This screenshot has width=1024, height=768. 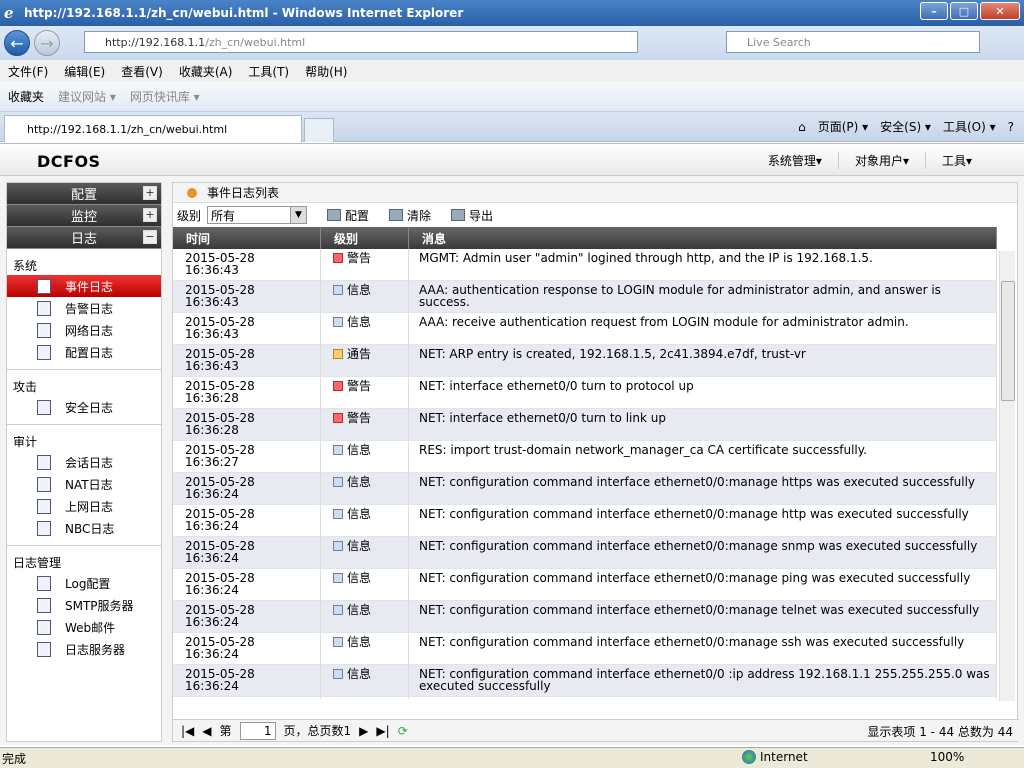 I want to click on level-select: 所有 ▼, so click(x=257, y=215).